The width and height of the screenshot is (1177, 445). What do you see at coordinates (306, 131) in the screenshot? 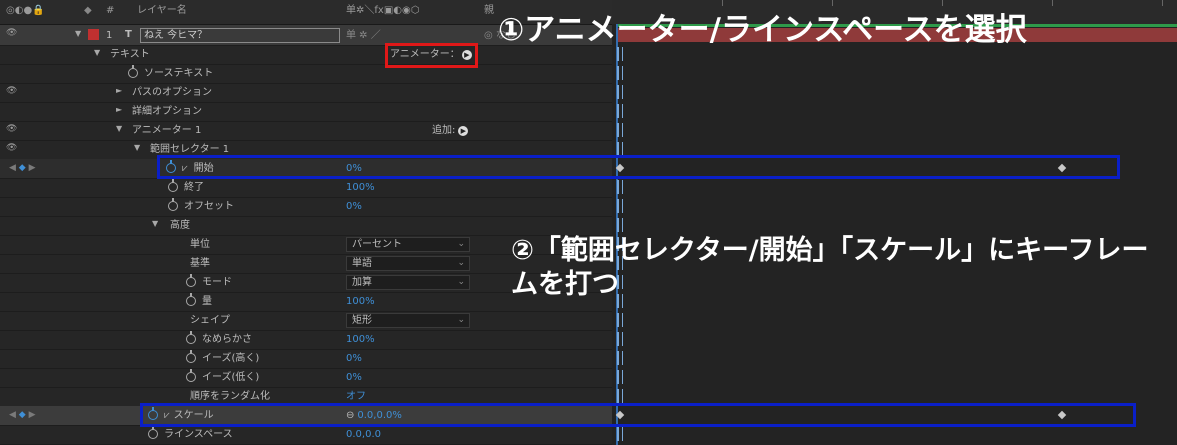
I see `prop-row-animator-1: 👁 ▼ アニメーター 1 追加: ▶` at bounding box center [306, 131].